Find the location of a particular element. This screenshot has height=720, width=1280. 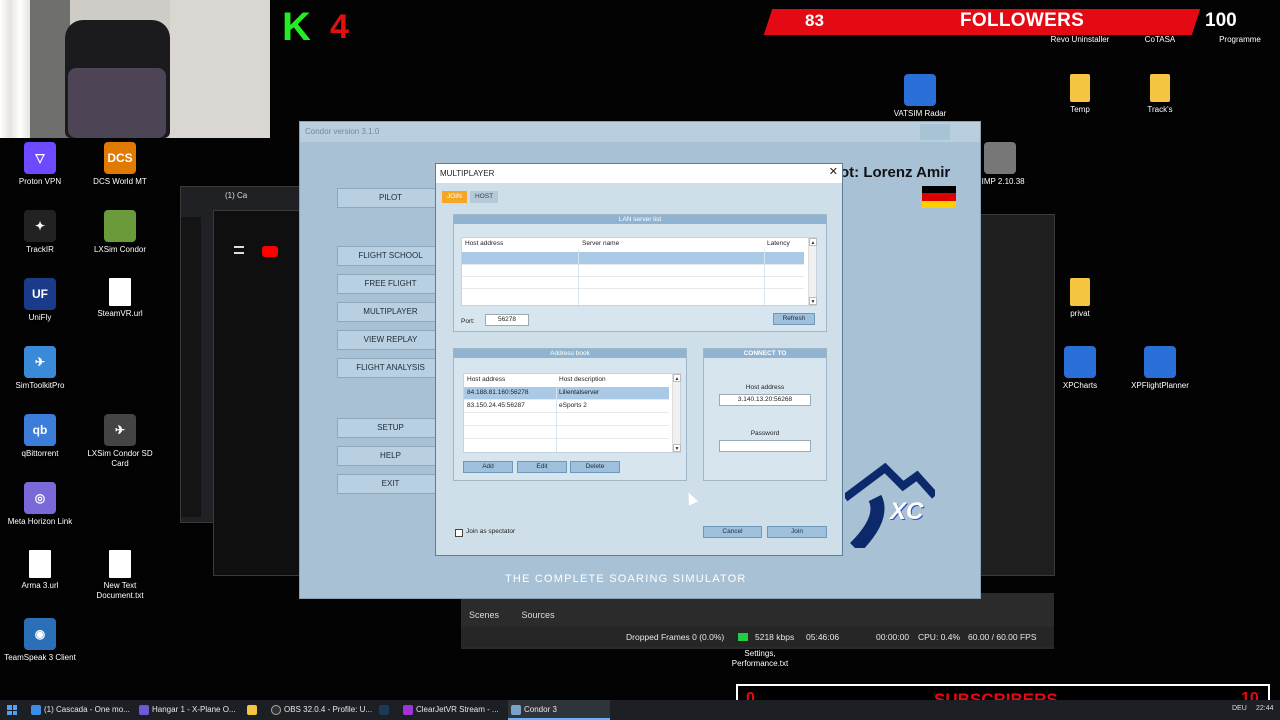

browser-tab: (1) Ca is located at coordinates (236, 195).